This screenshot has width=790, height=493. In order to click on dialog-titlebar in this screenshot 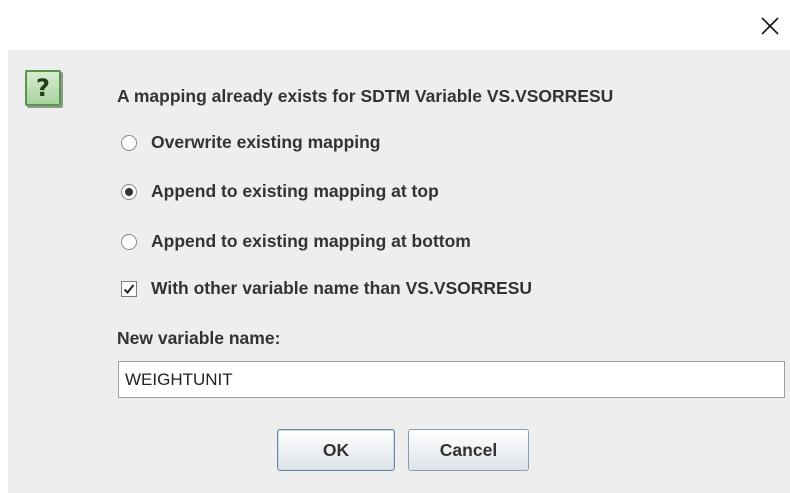, I will do `click(395, 25)`.